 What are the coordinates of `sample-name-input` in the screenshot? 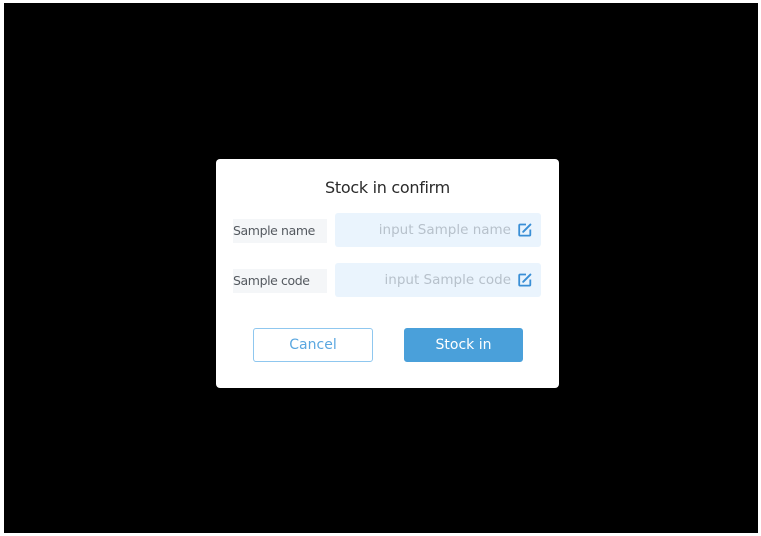 It's located at (426, 230).